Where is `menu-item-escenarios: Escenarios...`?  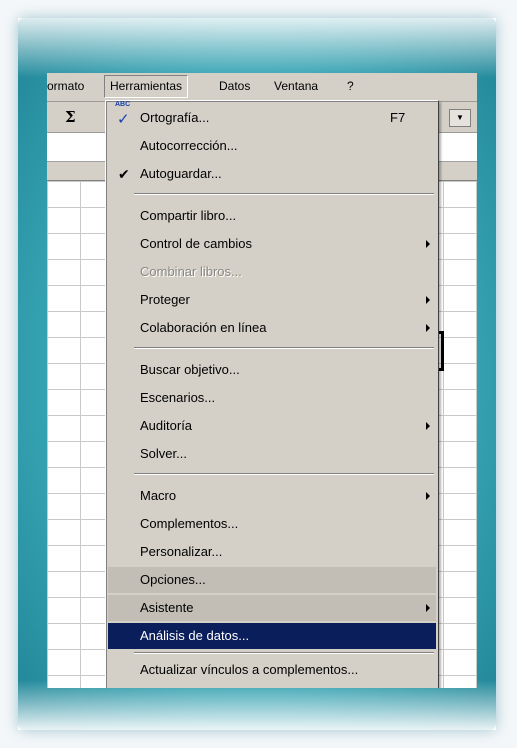
menu-item-escenarios: Escenarios... is located at coordinates (272, 398).